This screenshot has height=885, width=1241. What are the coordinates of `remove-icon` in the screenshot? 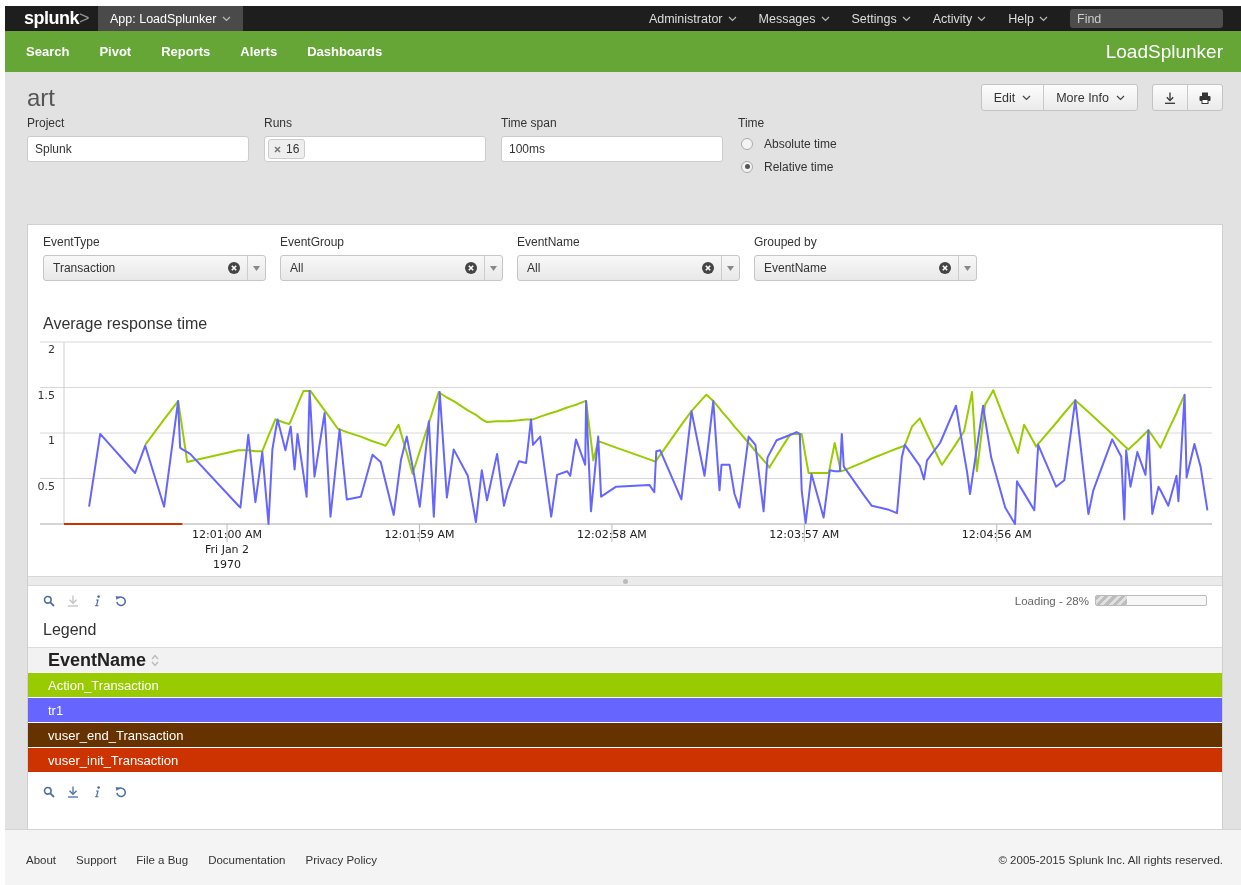 It's located at (277, 149).